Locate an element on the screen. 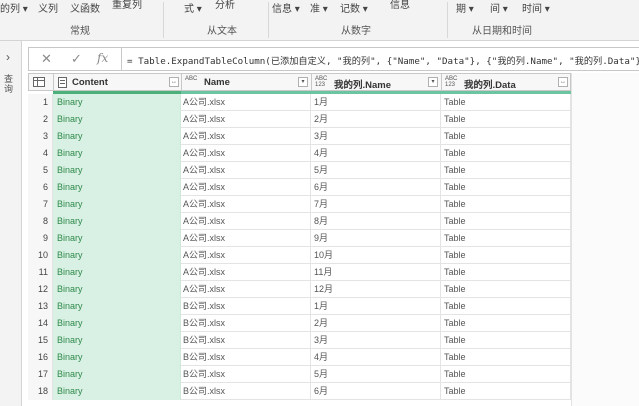 This screenshot has width=639, height=406. text-type-icon: ABC is located at coordinates (191, 79).